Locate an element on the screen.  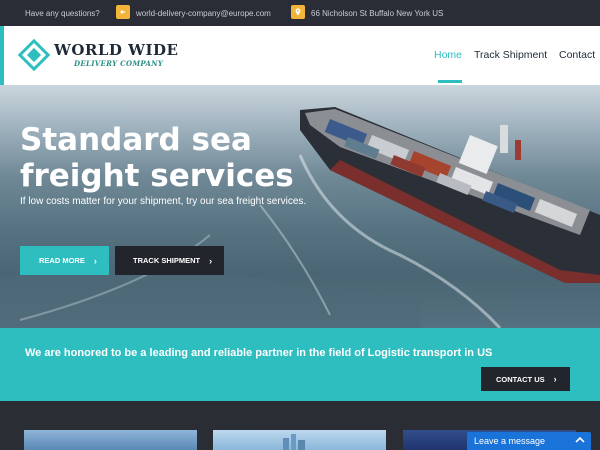
email-icon is located at coordinates (123, 12).